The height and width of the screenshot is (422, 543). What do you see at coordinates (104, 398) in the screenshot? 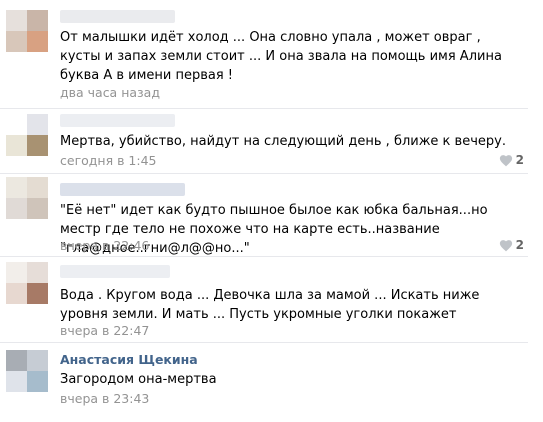
I see `comment-time: вчера в 23:43` at bounding box center [104, 398].